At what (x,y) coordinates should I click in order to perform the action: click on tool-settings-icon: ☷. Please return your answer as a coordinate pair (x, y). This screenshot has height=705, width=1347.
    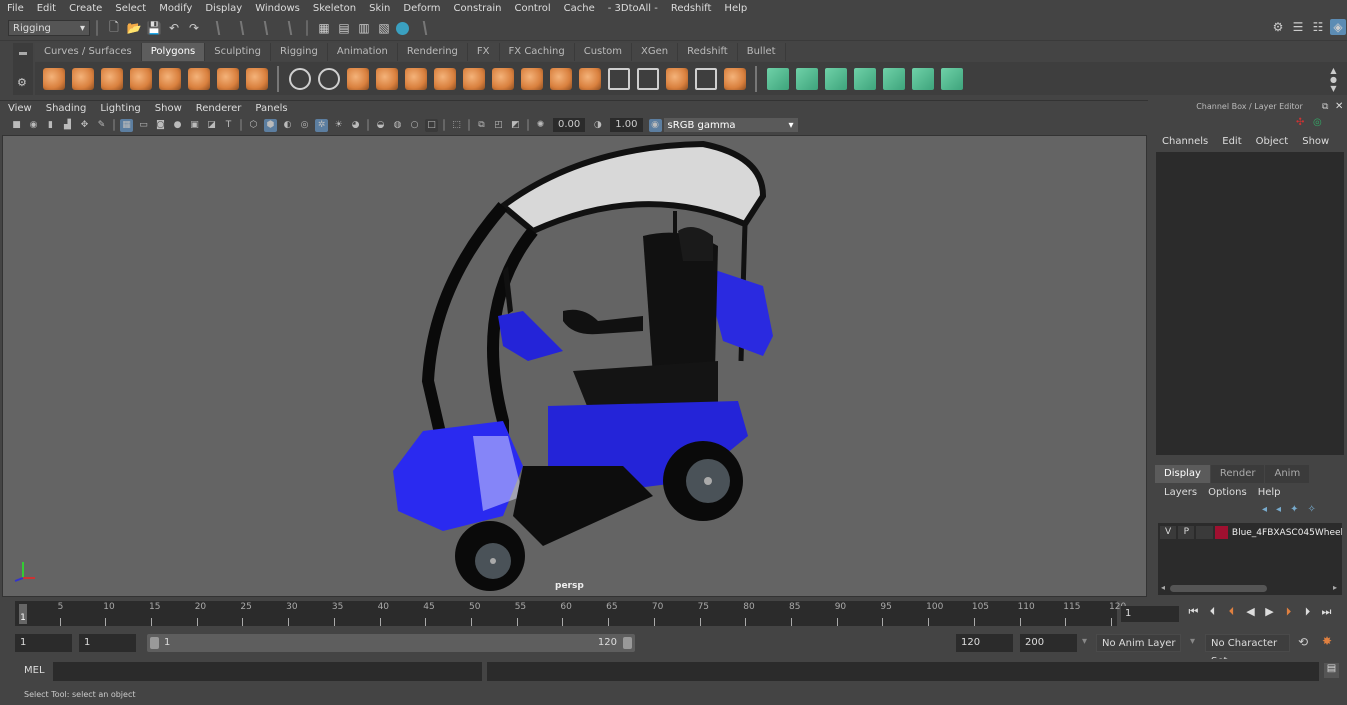
    Looking at the image, I should click on (1318, 27).